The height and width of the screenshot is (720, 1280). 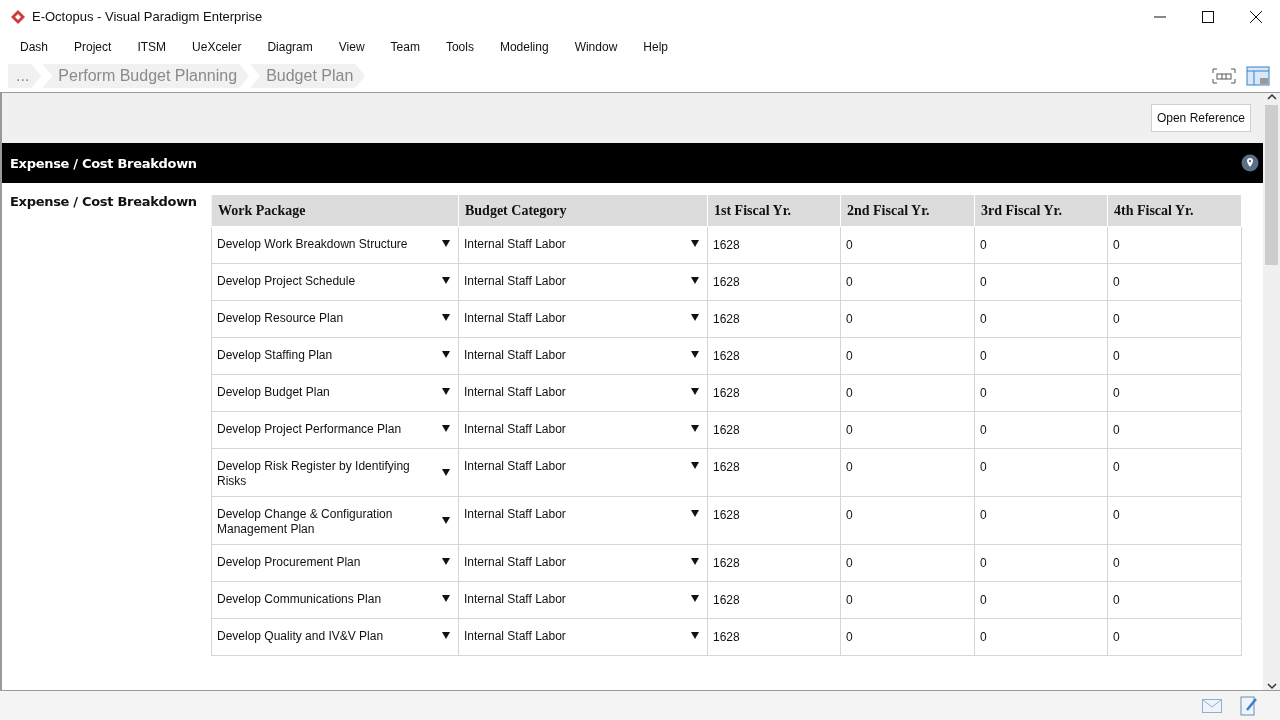 What do you see at coordinates (1224, 76) in the screenshot?
I see `fit-frame-icon` at bounding box center [1224, 76].